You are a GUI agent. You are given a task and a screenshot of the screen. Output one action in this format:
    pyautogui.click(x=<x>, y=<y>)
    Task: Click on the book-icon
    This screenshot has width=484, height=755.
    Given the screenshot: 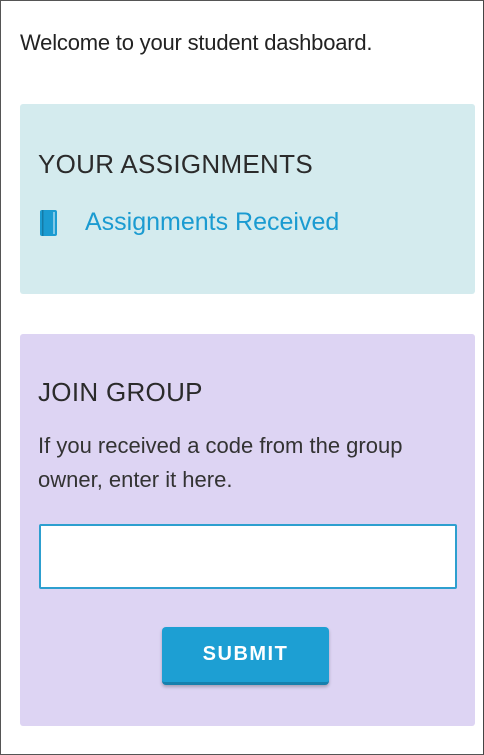 What is the action you would take?
    pyautogui.click(x=48, y=222)
    